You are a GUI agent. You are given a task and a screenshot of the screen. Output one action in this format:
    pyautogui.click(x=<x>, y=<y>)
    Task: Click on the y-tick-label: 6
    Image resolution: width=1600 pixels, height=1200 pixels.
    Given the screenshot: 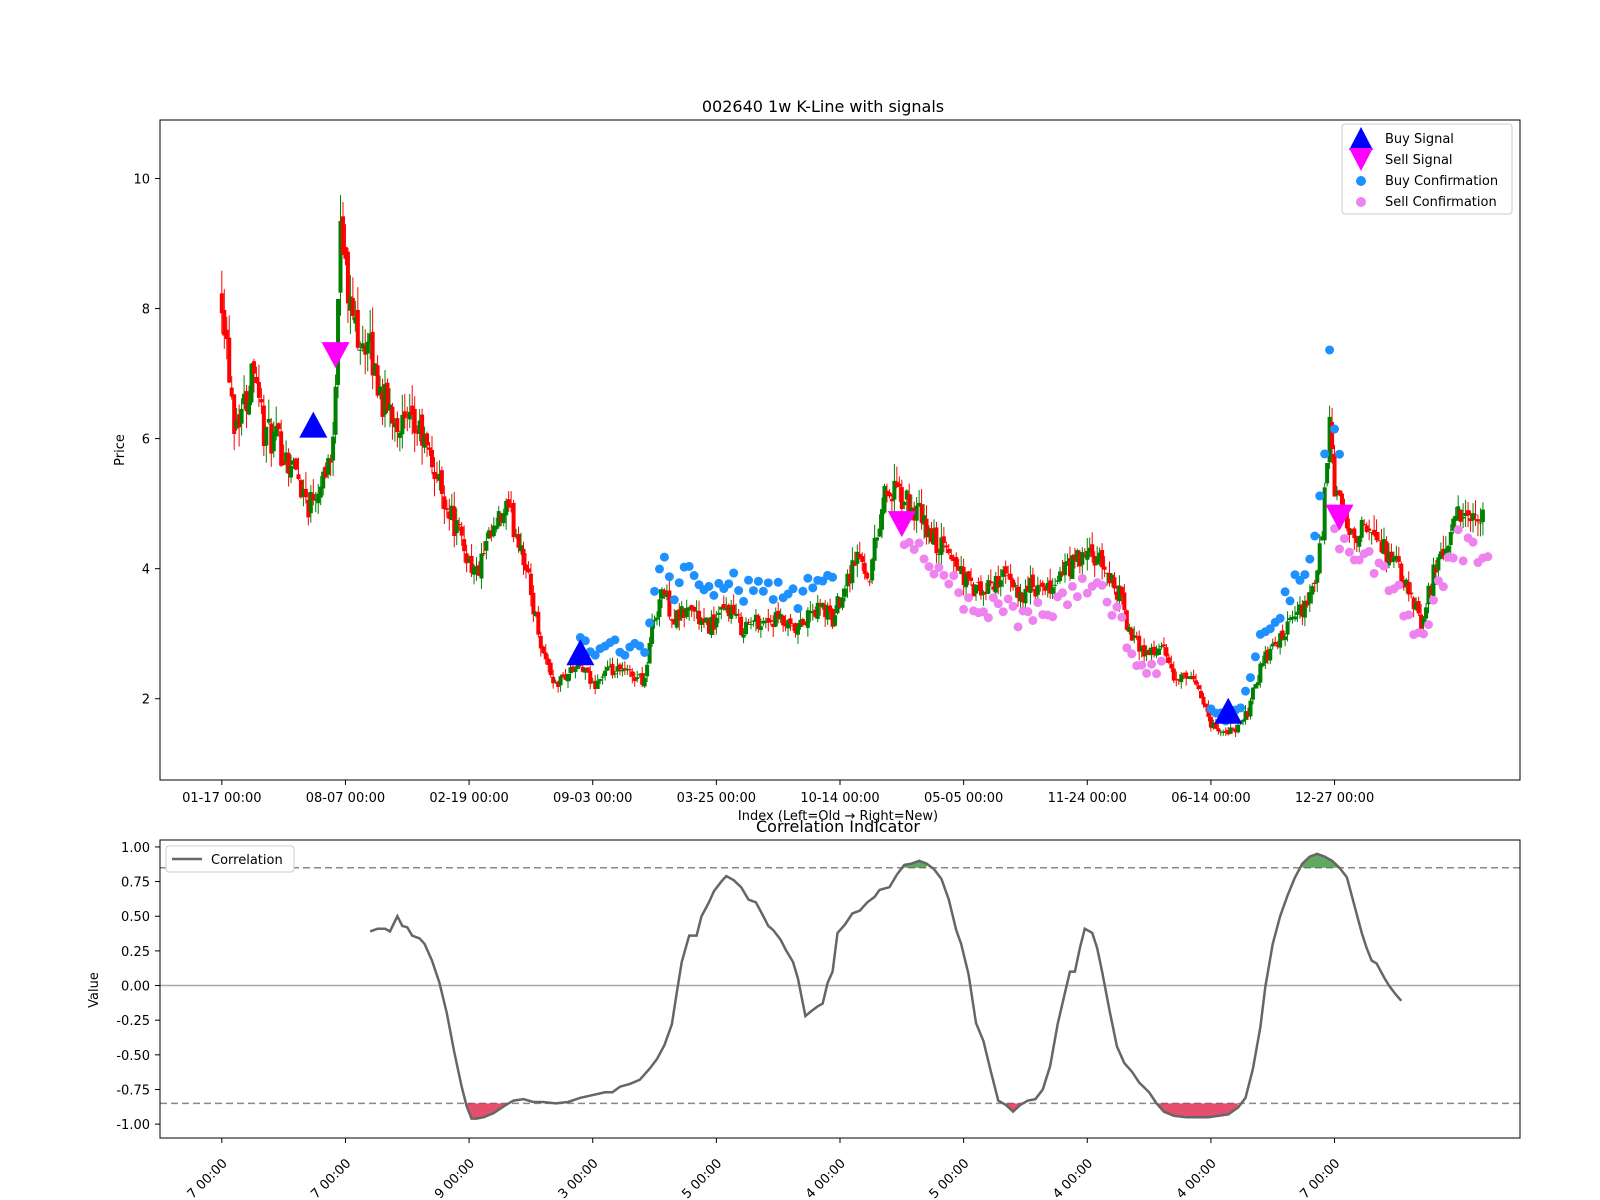 What is the action you would take?
    pyautogui.click(x=146, y=440)
    